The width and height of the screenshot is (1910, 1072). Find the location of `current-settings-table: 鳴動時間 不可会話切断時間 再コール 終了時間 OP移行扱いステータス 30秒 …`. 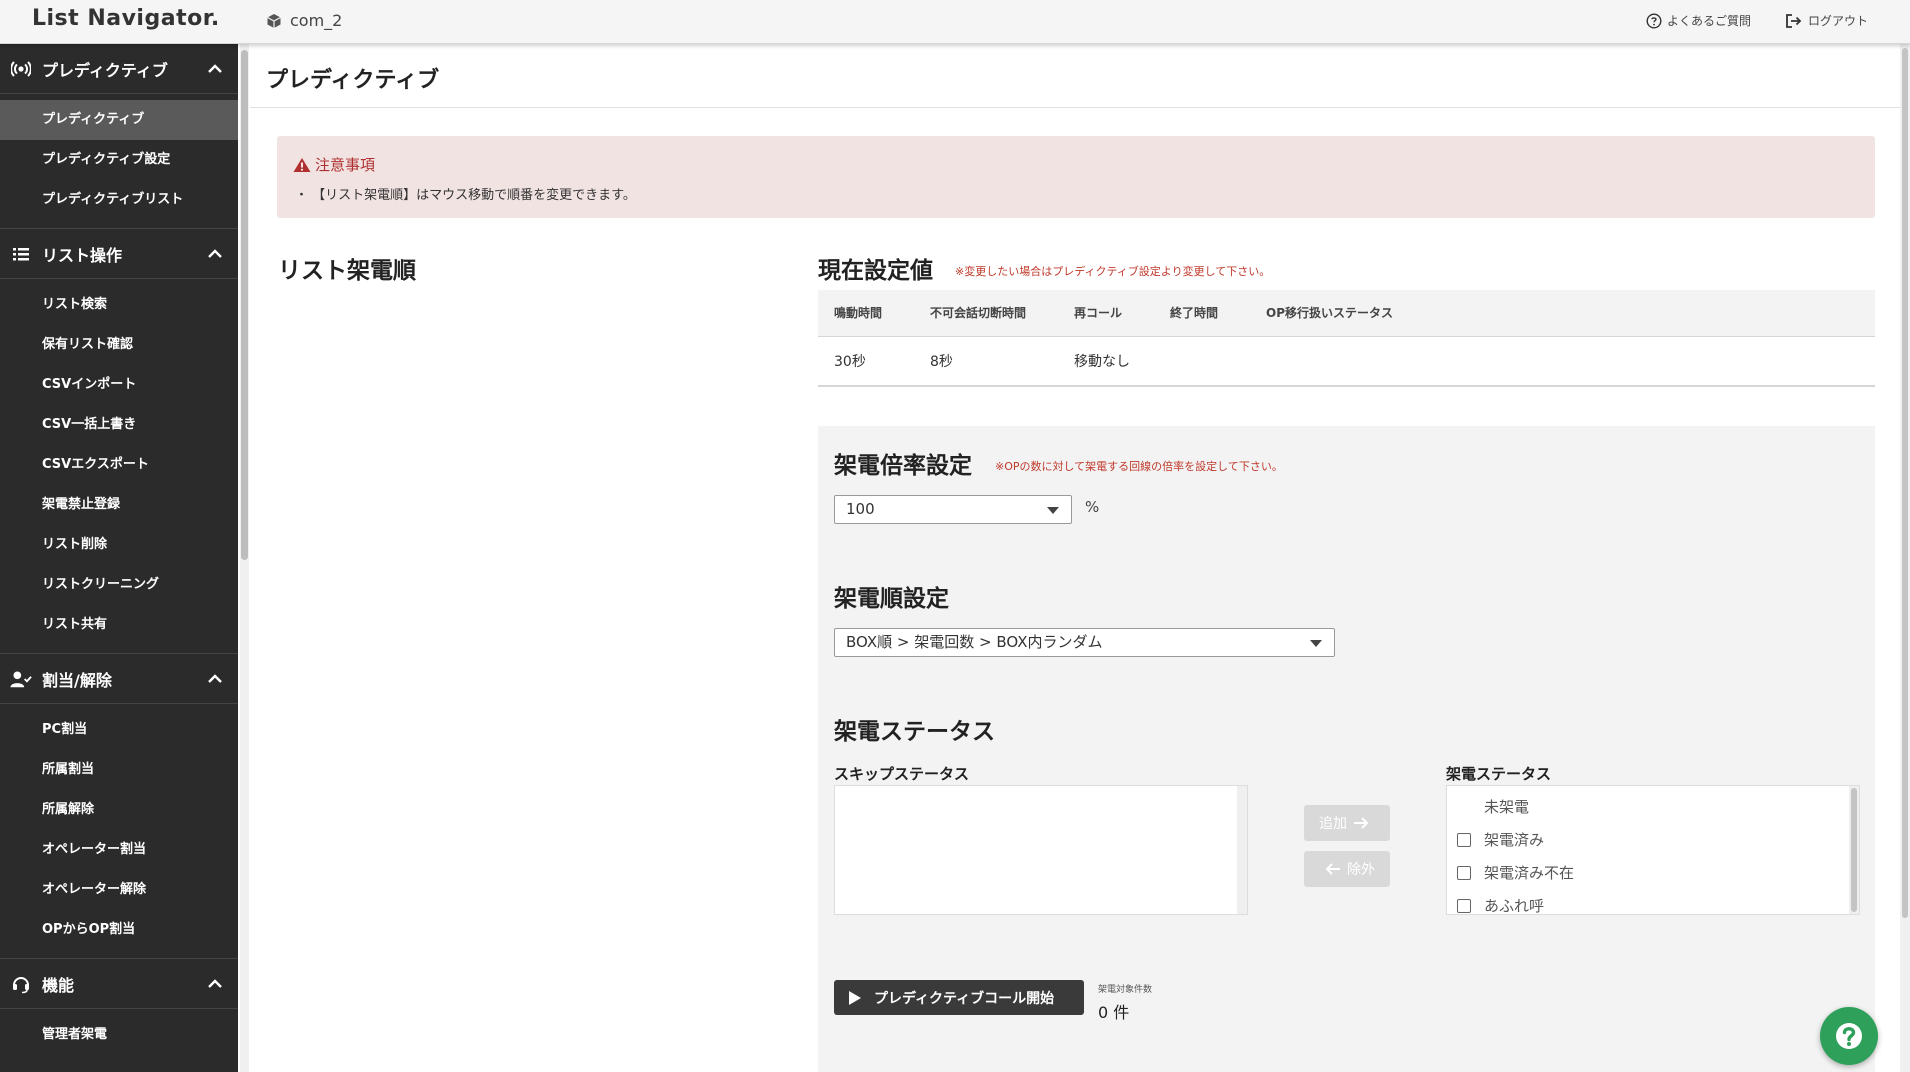

current-settings-table: 鳴動時間 不可会話切断時間 再コール 終了時間 OP移行扱いステータス 30秒 … is located at coordinates (1346, 338).